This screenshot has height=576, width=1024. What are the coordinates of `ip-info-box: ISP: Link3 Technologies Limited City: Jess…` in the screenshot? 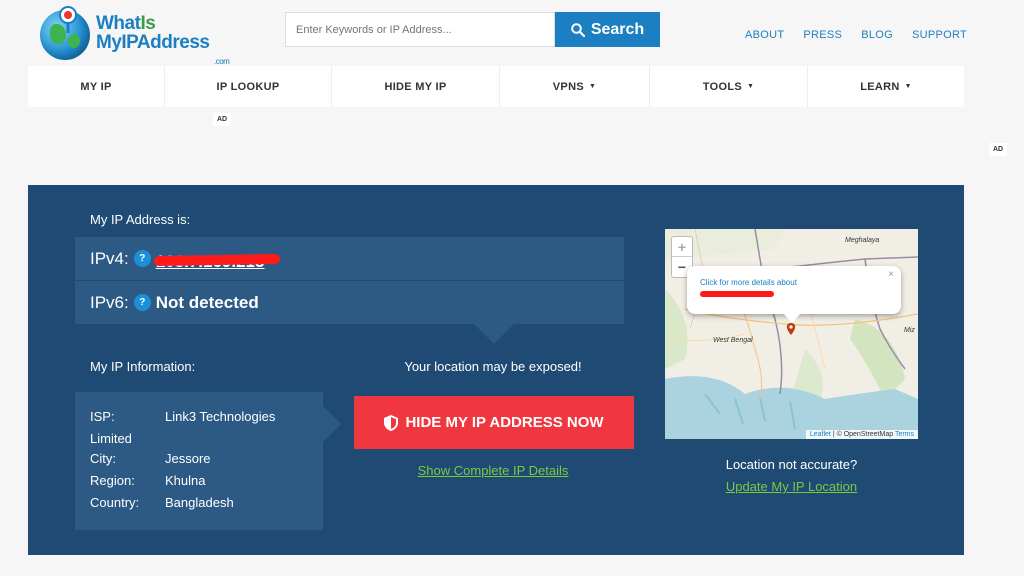 It's located at (208, 461).